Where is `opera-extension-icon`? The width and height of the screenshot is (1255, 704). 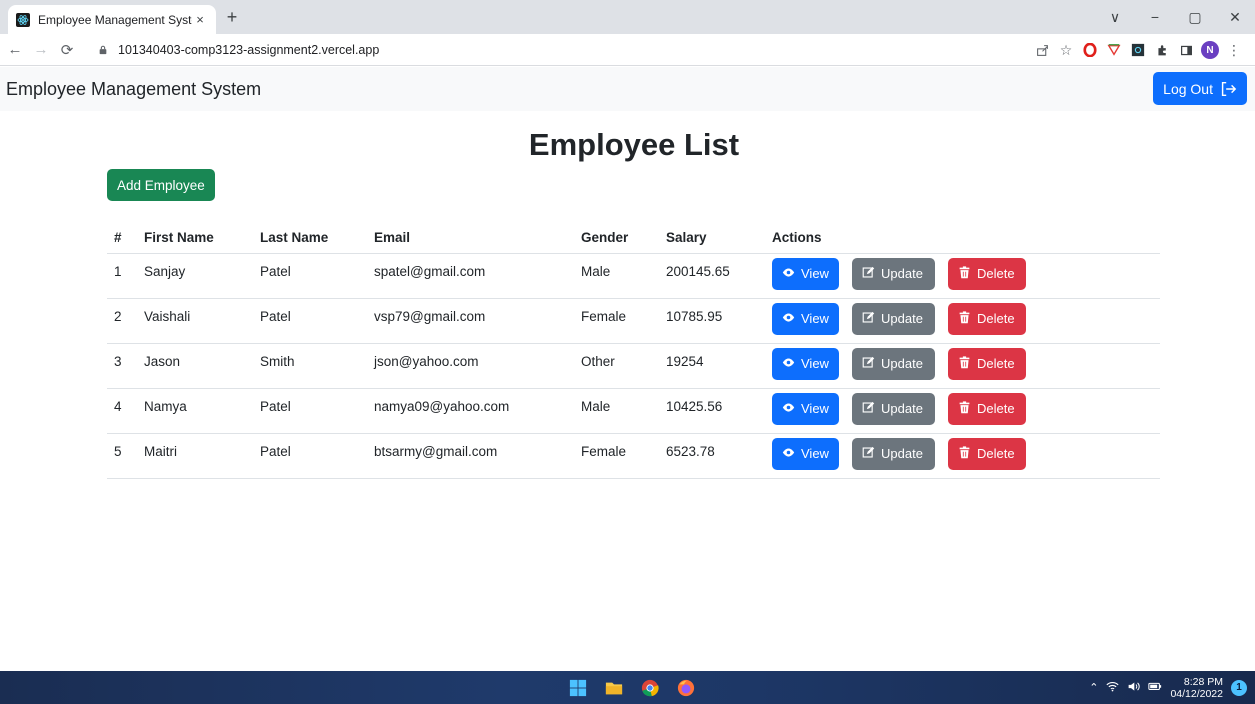 opera-extension-icon is located at coordinates (1090, 50).